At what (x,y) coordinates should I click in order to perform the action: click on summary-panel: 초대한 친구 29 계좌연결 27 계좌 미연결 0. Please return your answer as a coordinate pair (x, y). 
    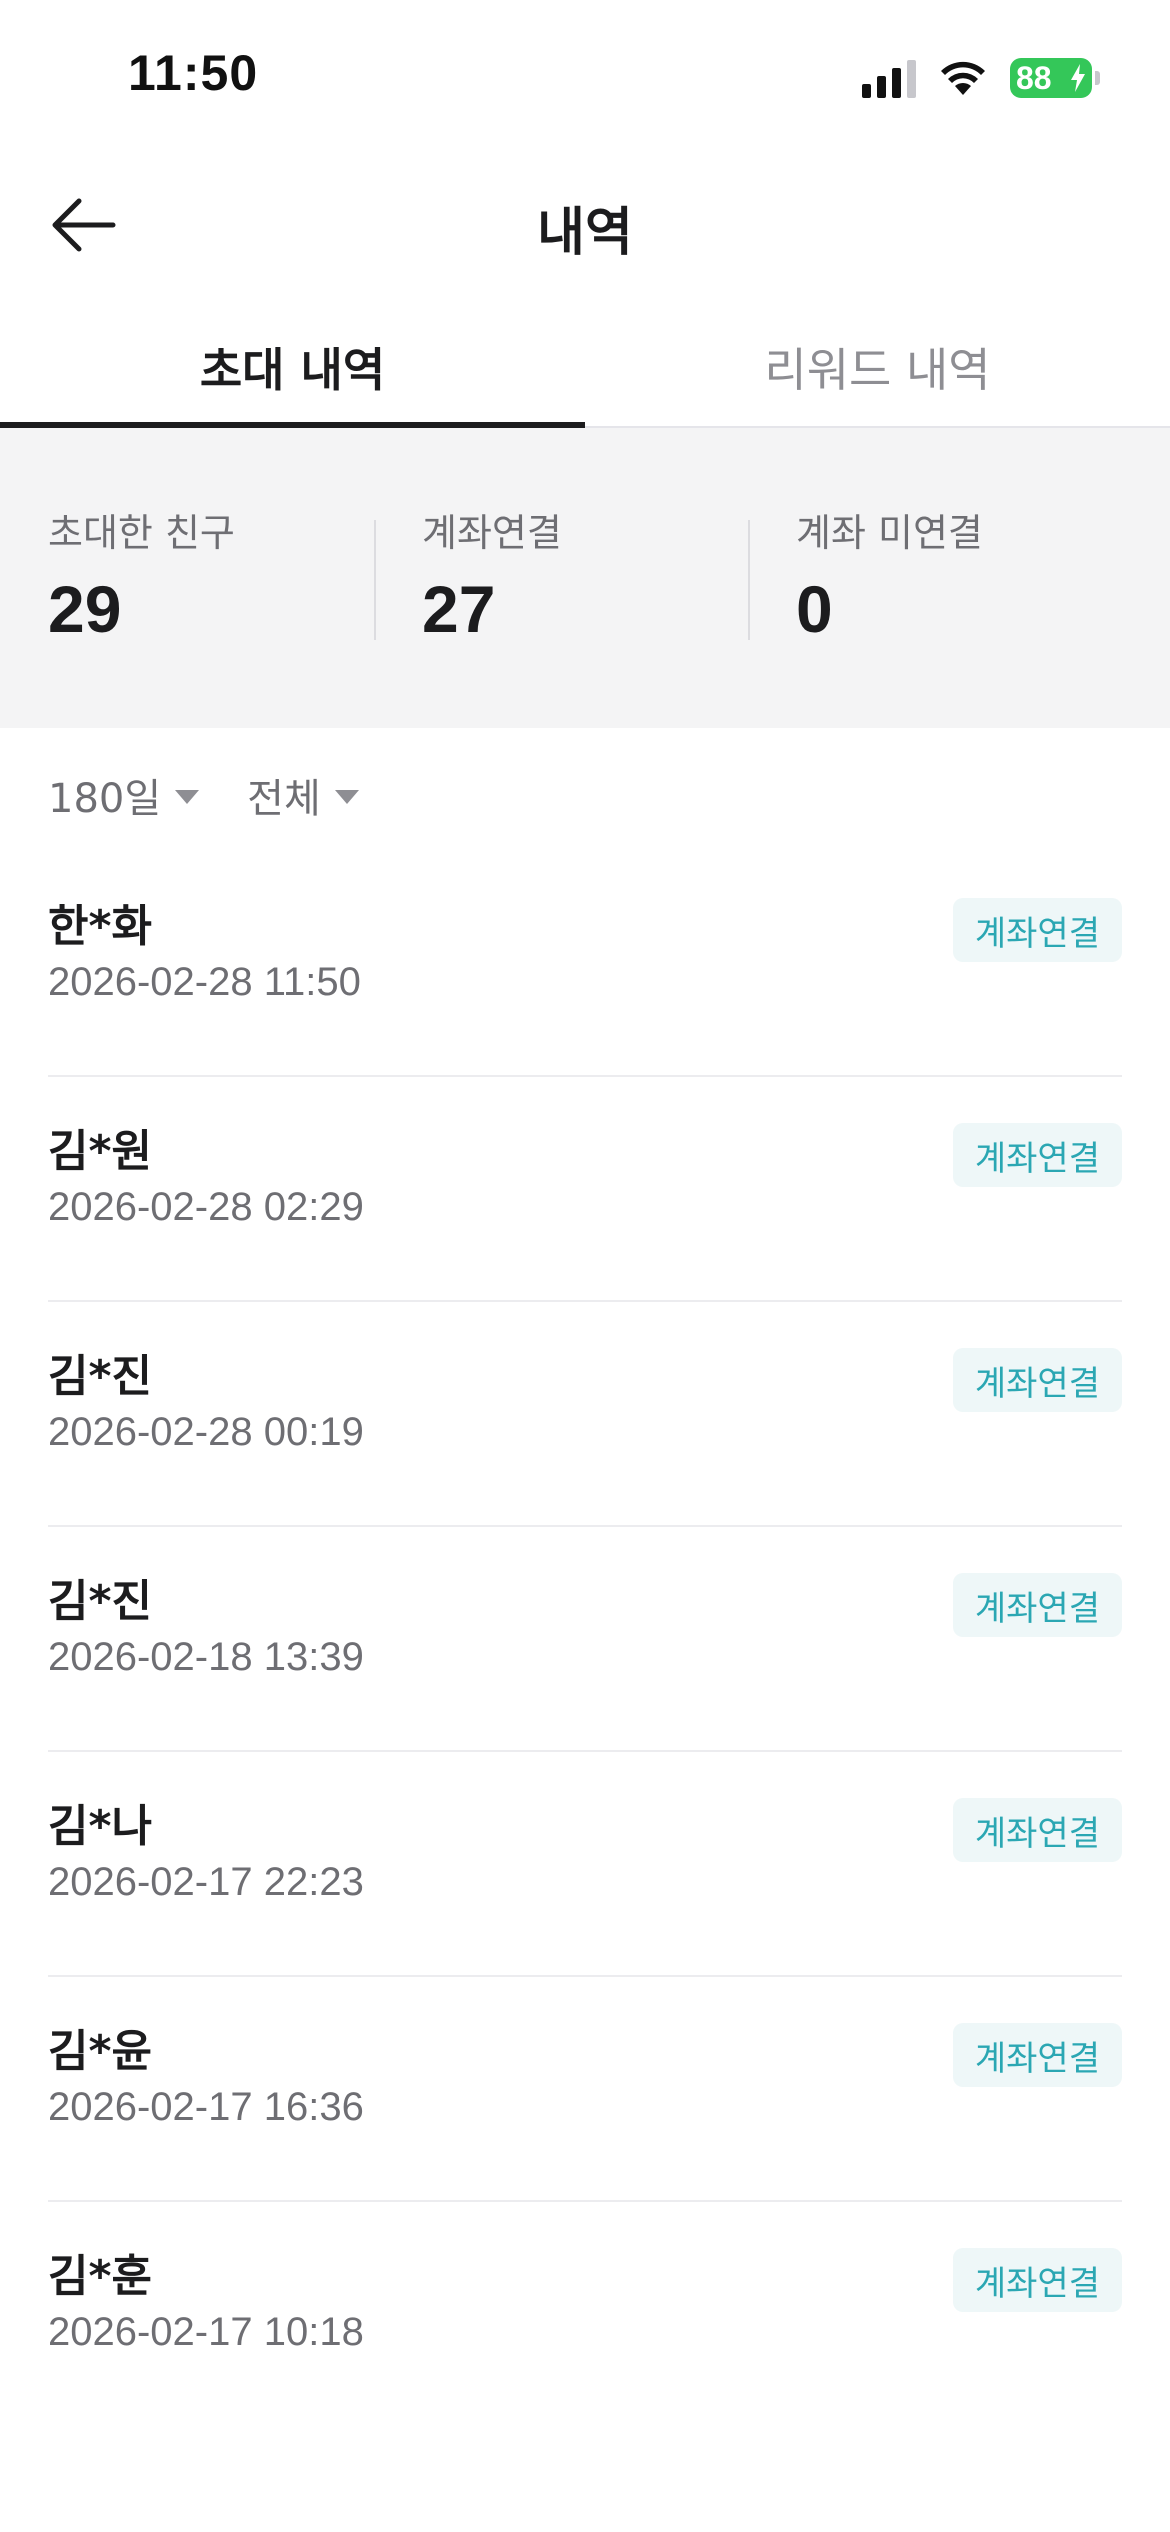
    Looking at the image, I should click on (585, 578).